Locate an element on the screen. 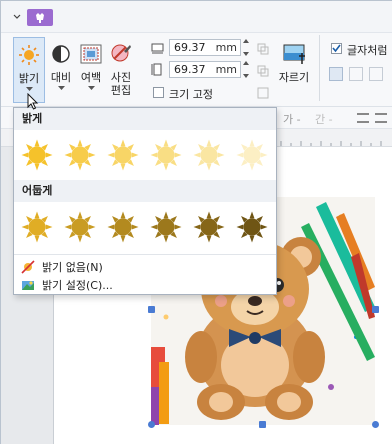 Image resolution: width=392 pixels, height=444 pixels. resize-handle-left is located at coordinates (151, 309).